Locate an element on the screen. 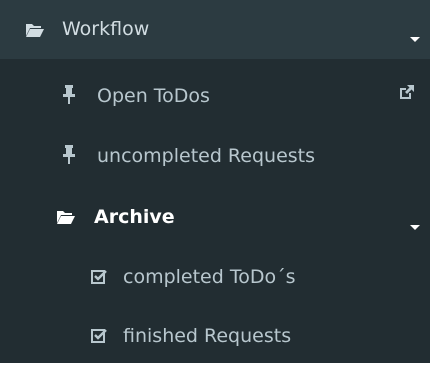  menu-item-label: Workflow is located at coordinates (106, 29).